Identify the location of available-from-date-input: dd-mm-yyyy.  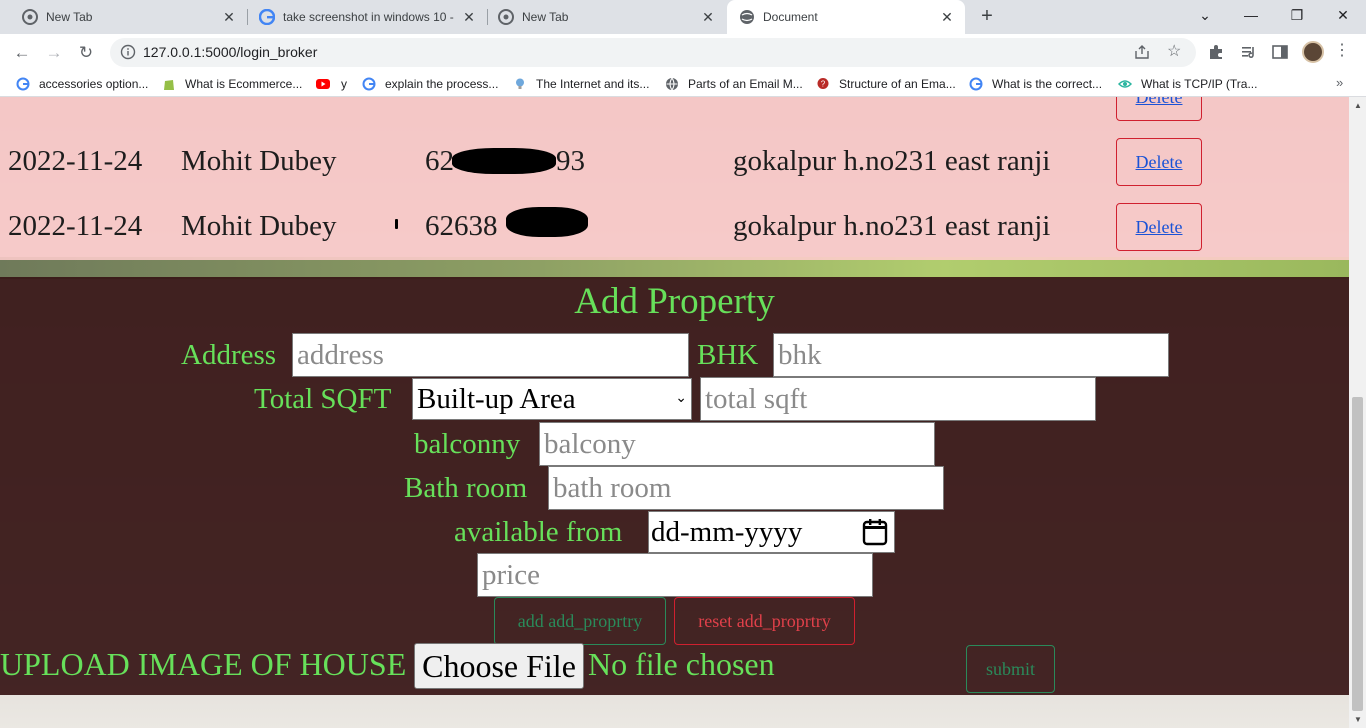
(771, 532).